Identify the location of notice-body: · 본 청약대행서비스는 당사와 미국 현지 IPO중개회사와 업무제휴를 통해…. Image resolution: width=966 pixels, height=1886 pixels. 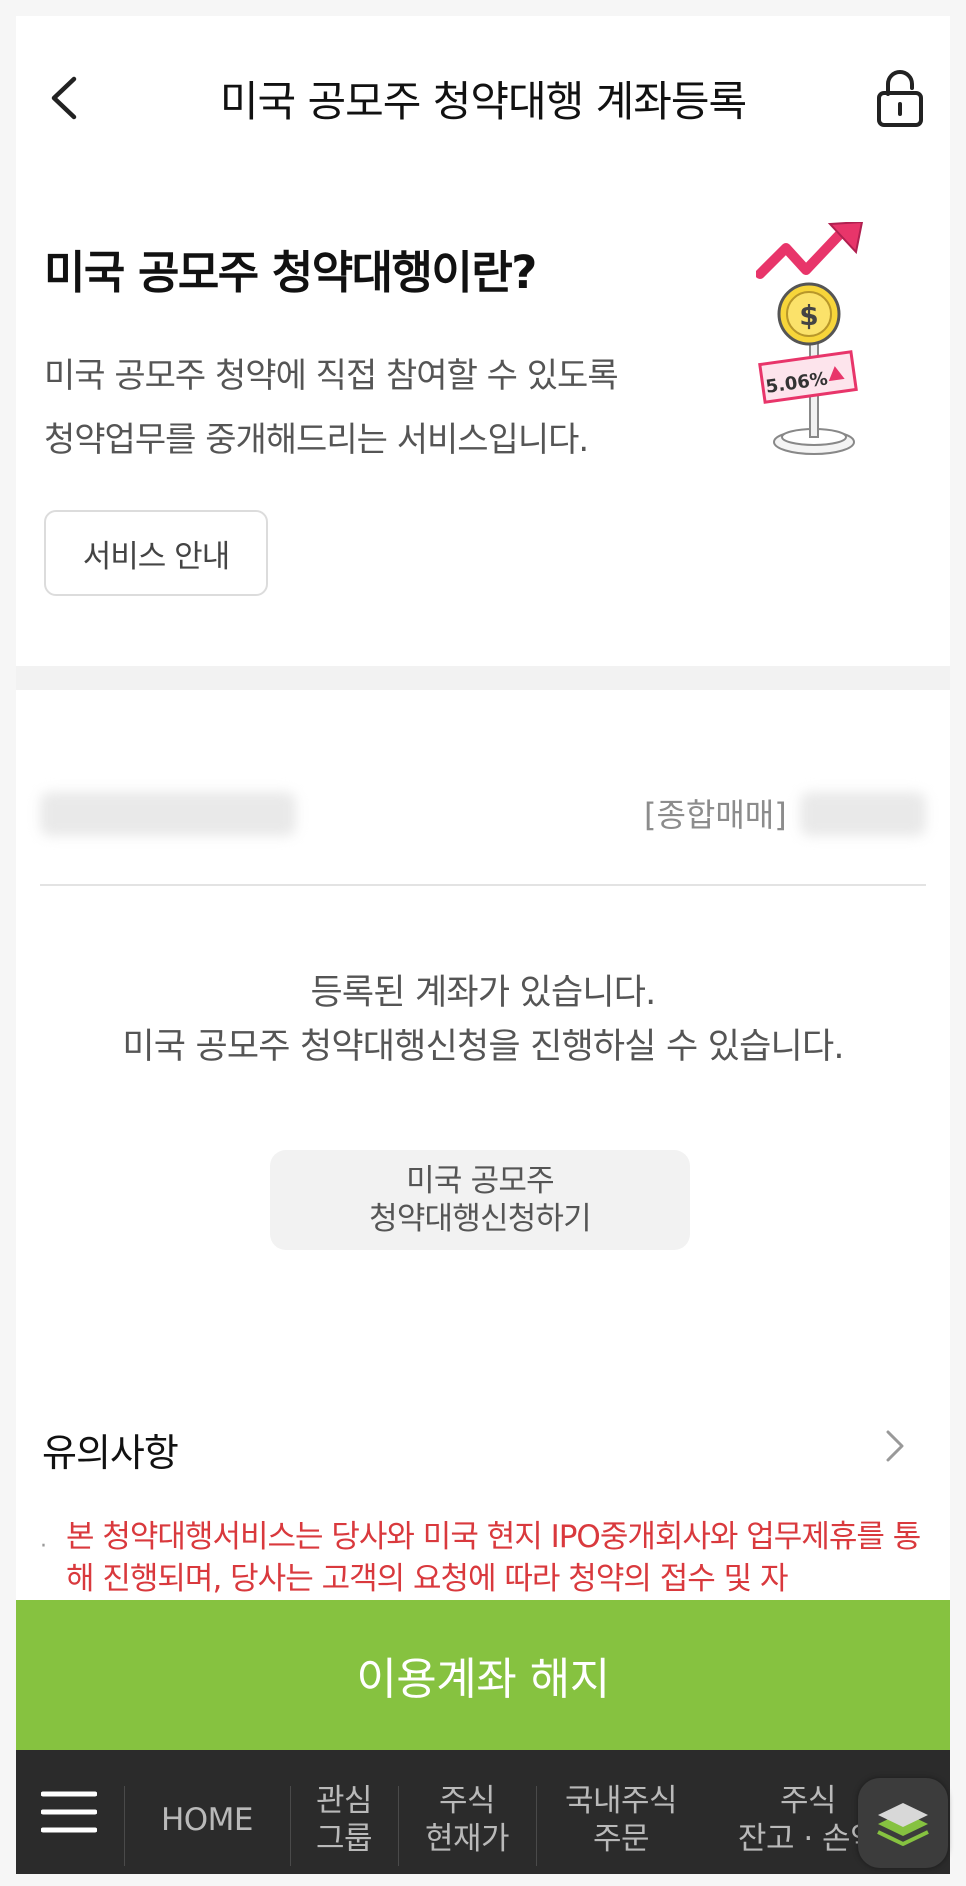
(483, 1558).